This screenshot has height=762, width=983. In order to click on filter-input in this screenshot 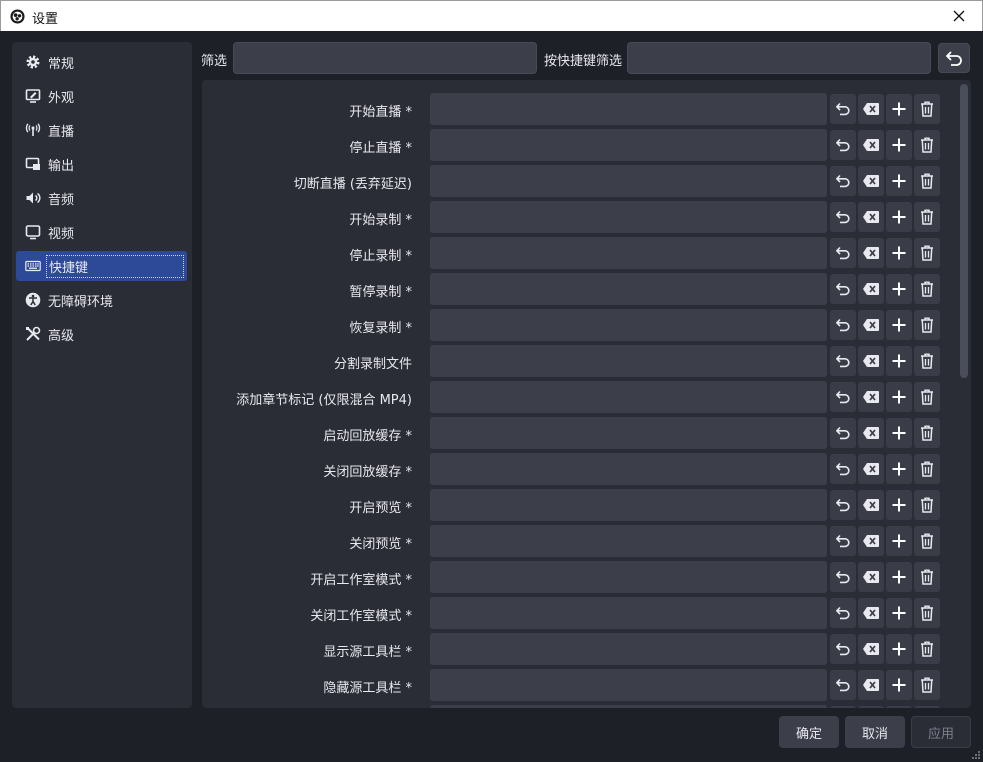, I will do `click(385, 58)`.